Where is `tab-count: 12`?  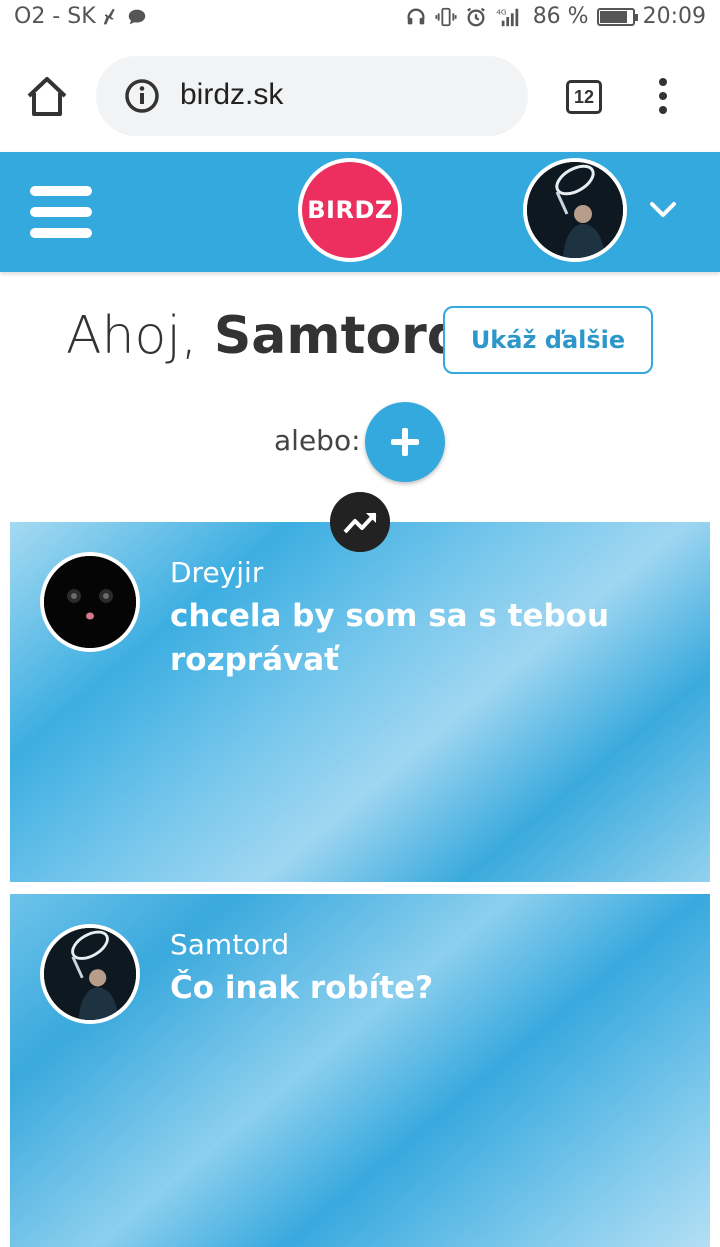
tab-count: 12 is located at coordinates (584, 97).